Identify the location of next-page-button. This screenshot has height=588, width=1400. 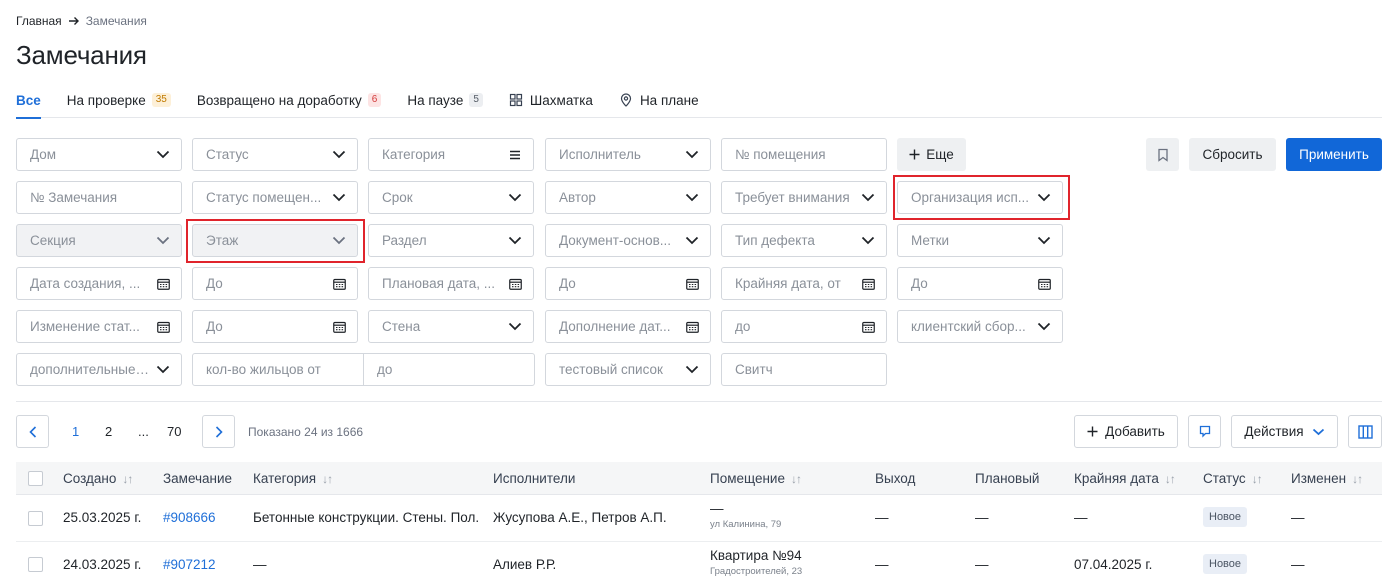
(218, 431).